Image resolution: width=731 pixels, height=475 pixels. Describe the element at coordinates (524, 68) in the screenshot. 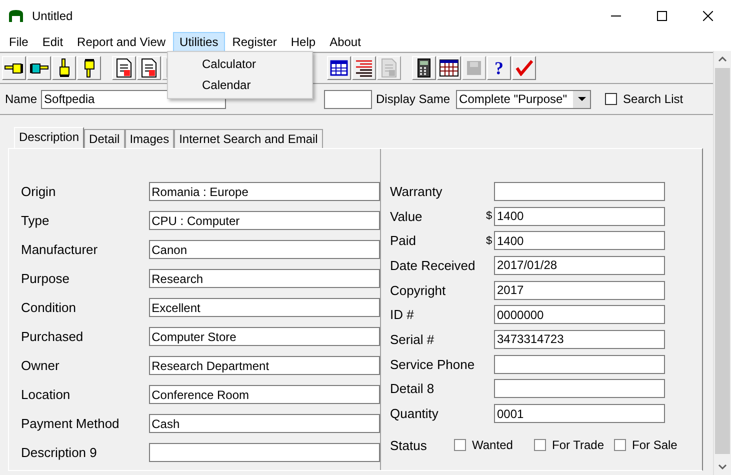

I see `checkmark-icon` at that location.